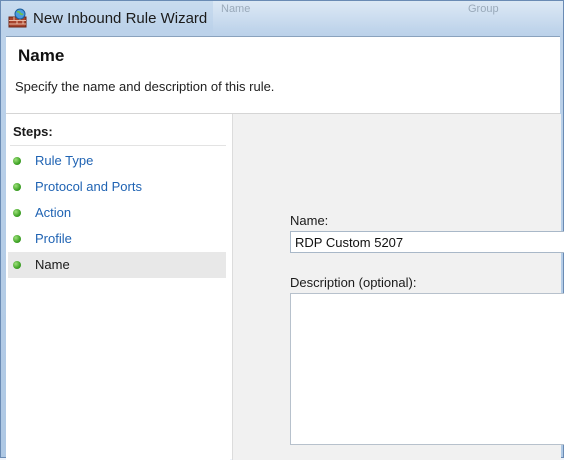 The width and height of the screenshot is (564, 460). Describe the element at coordinates (117, 239) in the screenshot. I see `step-profile: Profile` at that location.